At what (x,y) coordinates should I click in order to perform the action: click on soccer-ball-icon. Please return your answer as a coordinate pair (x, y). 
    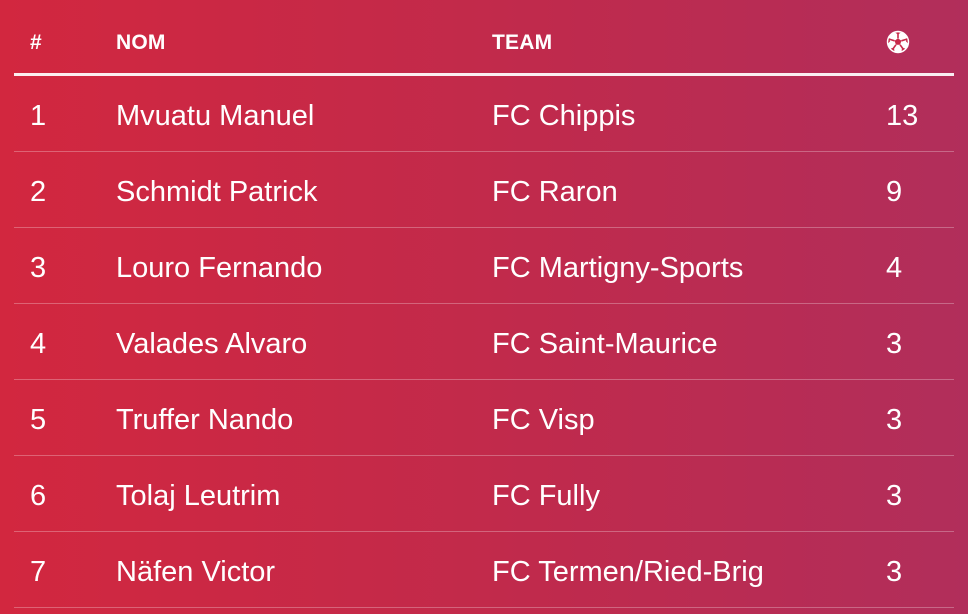
    Looking at the image, I should click on (898, 42).